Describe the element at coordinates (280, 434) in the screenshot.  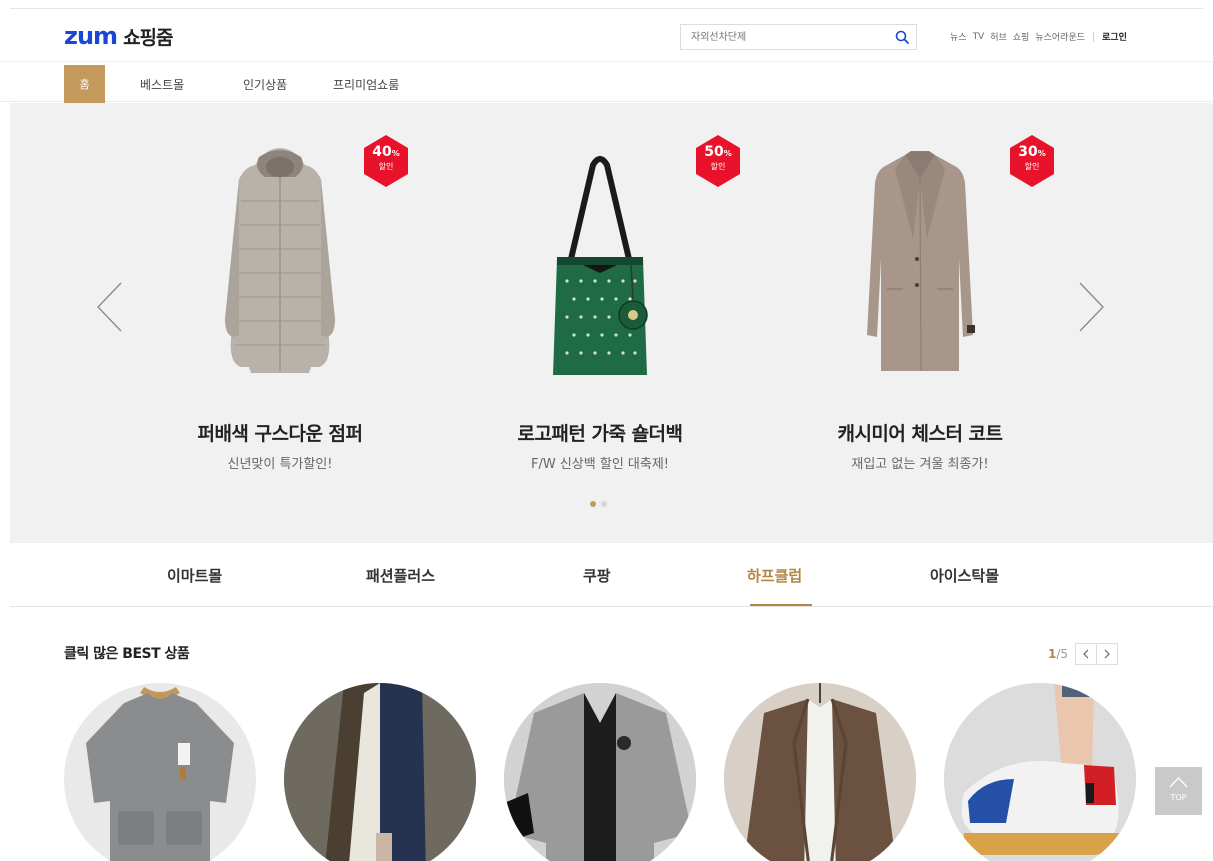
I see `slide-title: 퍼배색 구스다운 점퍼` at that location.